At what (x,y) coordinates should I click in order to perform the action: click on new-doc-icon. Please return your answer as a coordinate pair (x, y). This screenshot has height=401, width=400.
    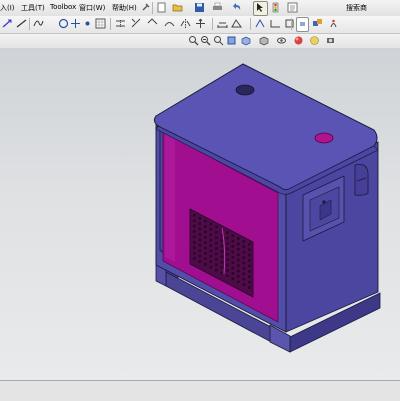
    Looking at the image, I should click on (161, 7).